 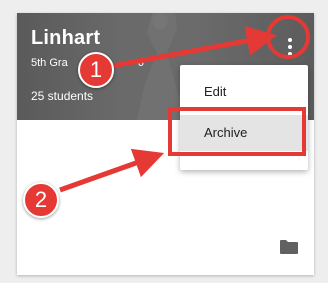 I want to click on class-options-menu: Edit Archive, so click(x=244, y=117).